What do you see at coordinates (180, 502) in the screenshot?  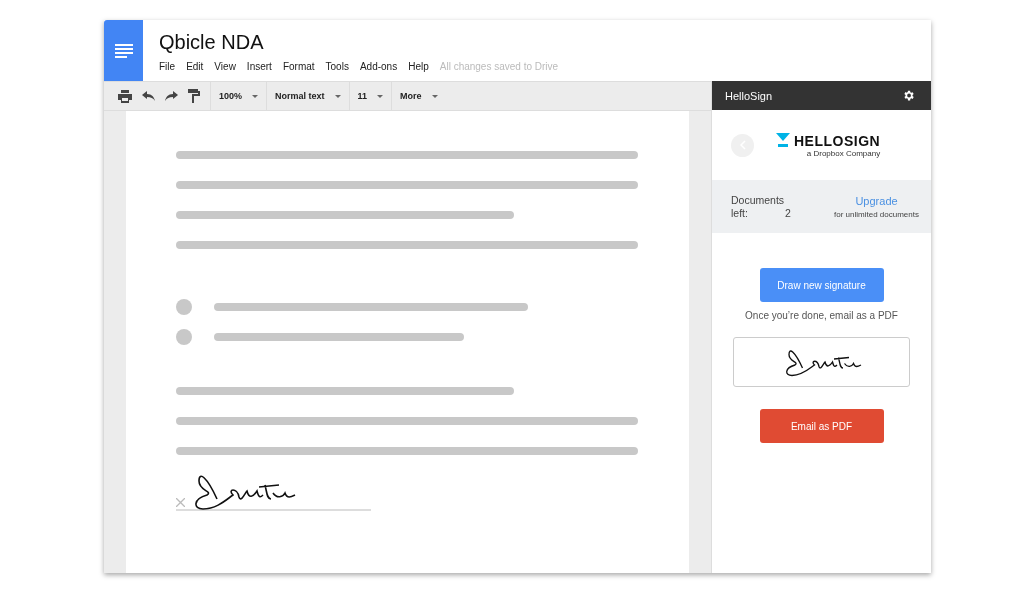 I see `cross-icon` at bounding box center [180, 502].